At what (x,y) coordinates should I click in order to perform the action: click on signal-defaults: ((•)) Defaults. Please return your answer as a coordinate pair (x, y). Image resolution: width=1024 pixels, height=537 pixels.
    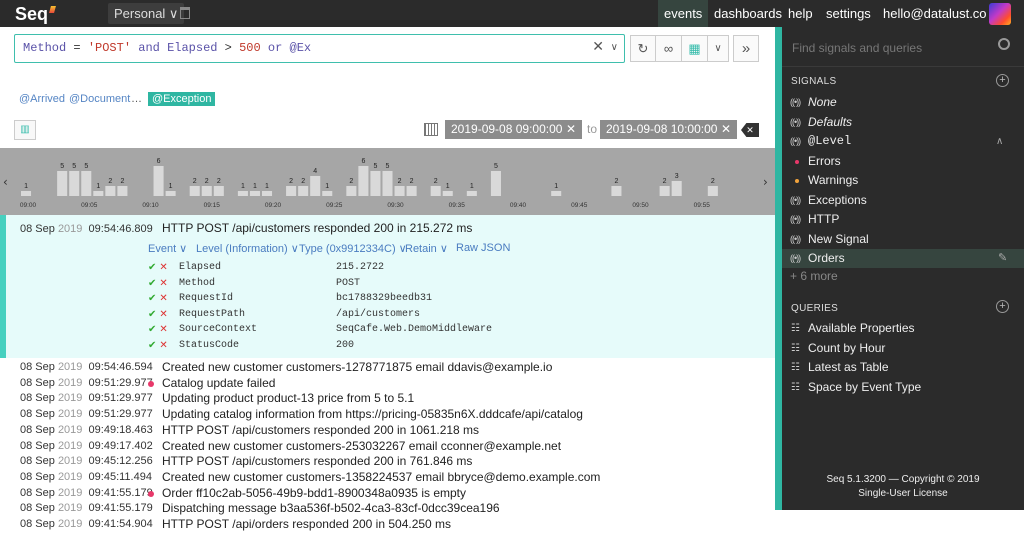
    Looking at the image, I should click on (903, 122).